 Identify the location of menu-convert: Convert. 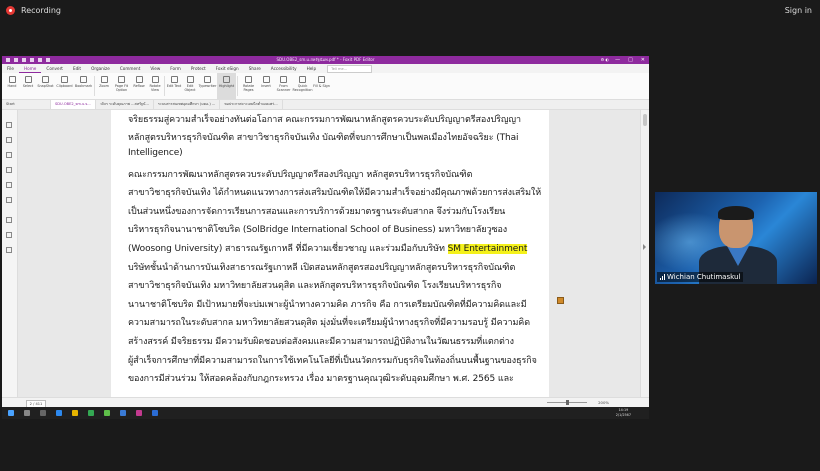
(54, 68).